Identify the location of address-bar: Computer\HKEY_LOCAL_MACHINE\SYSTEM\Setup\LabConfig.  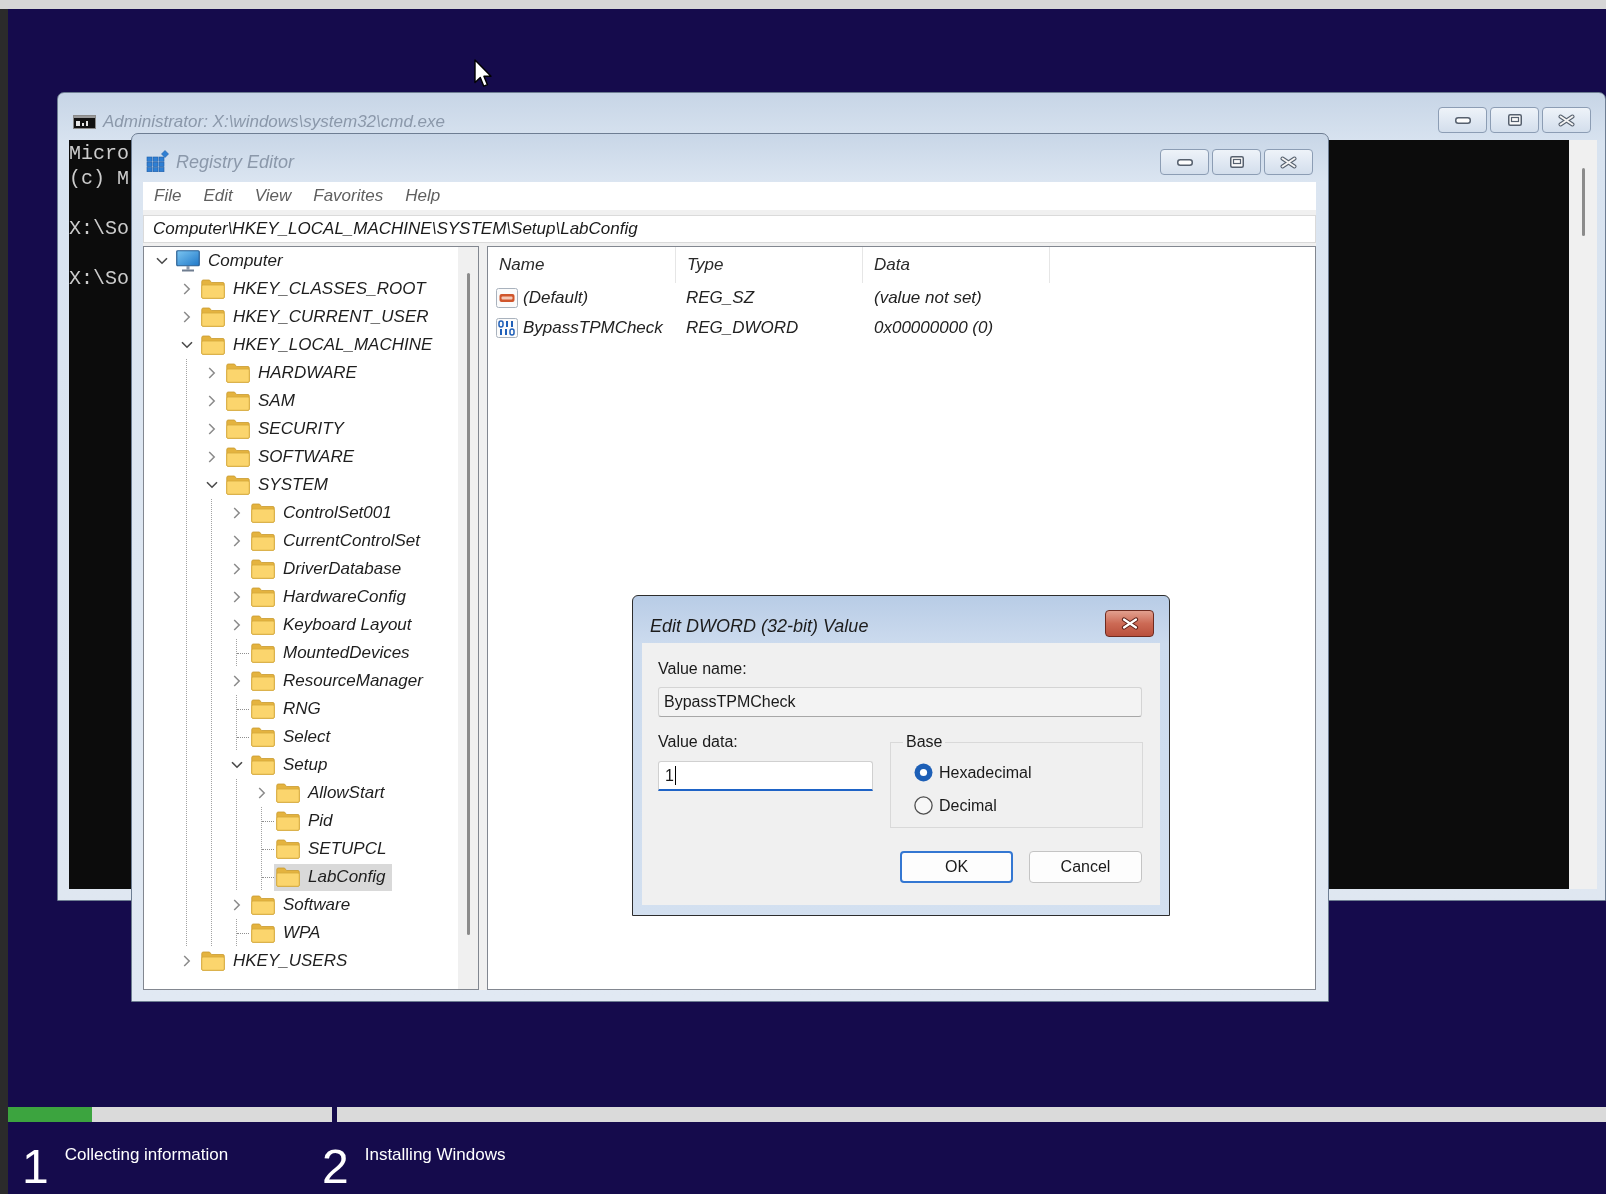
(729, 229).